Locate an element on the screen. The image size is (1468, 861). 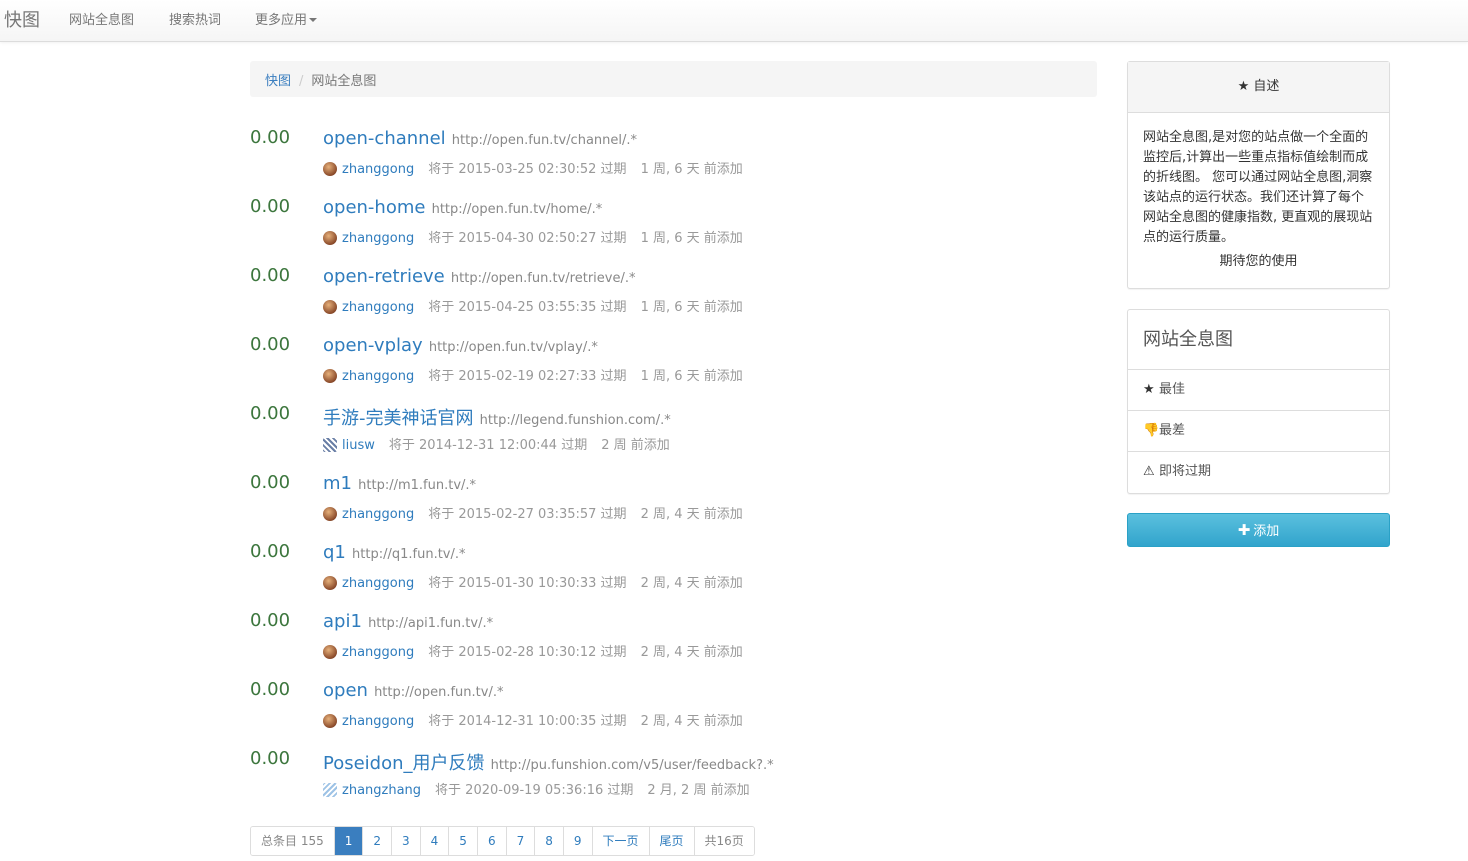
next-page-link: 下一页 is located at coordinates (621, 841).